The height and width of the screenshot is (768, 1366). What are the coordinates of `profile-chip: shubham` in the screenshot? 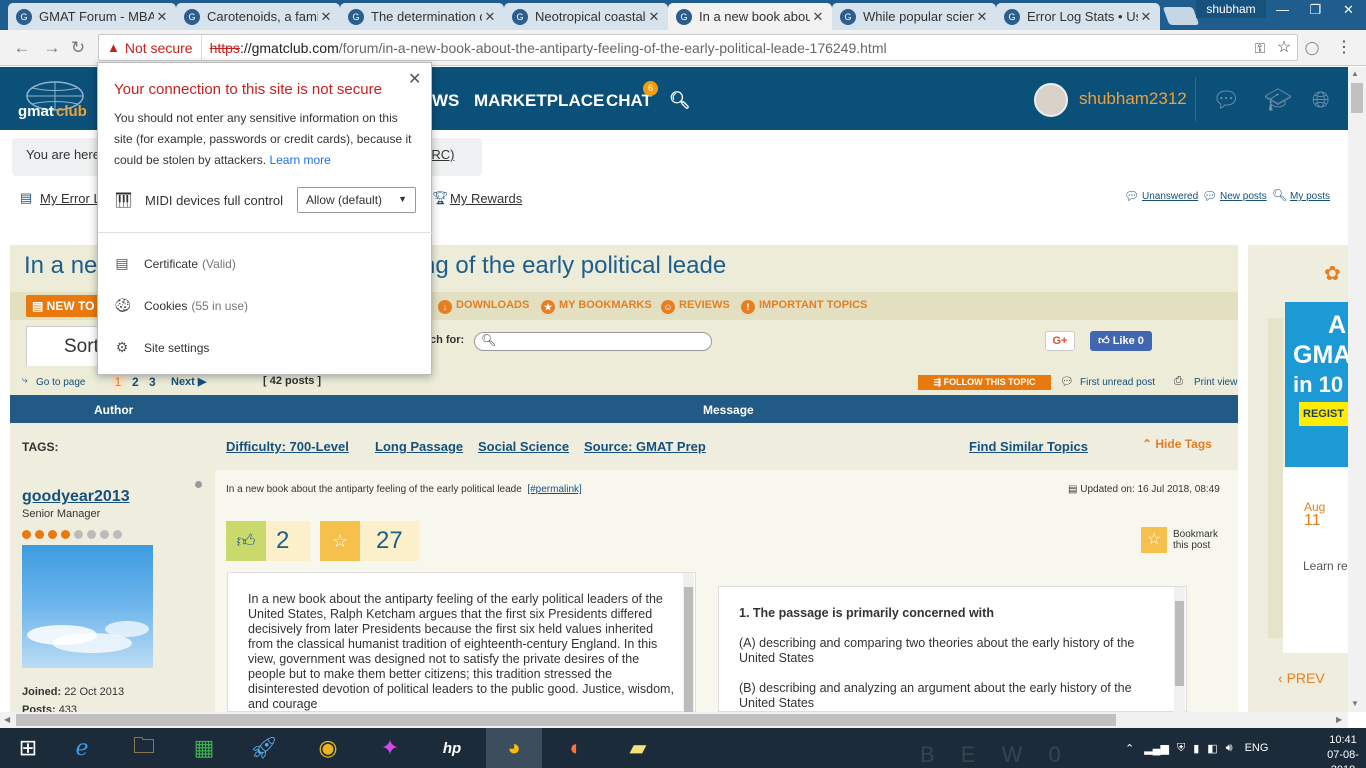 It's located at (1231, 9).